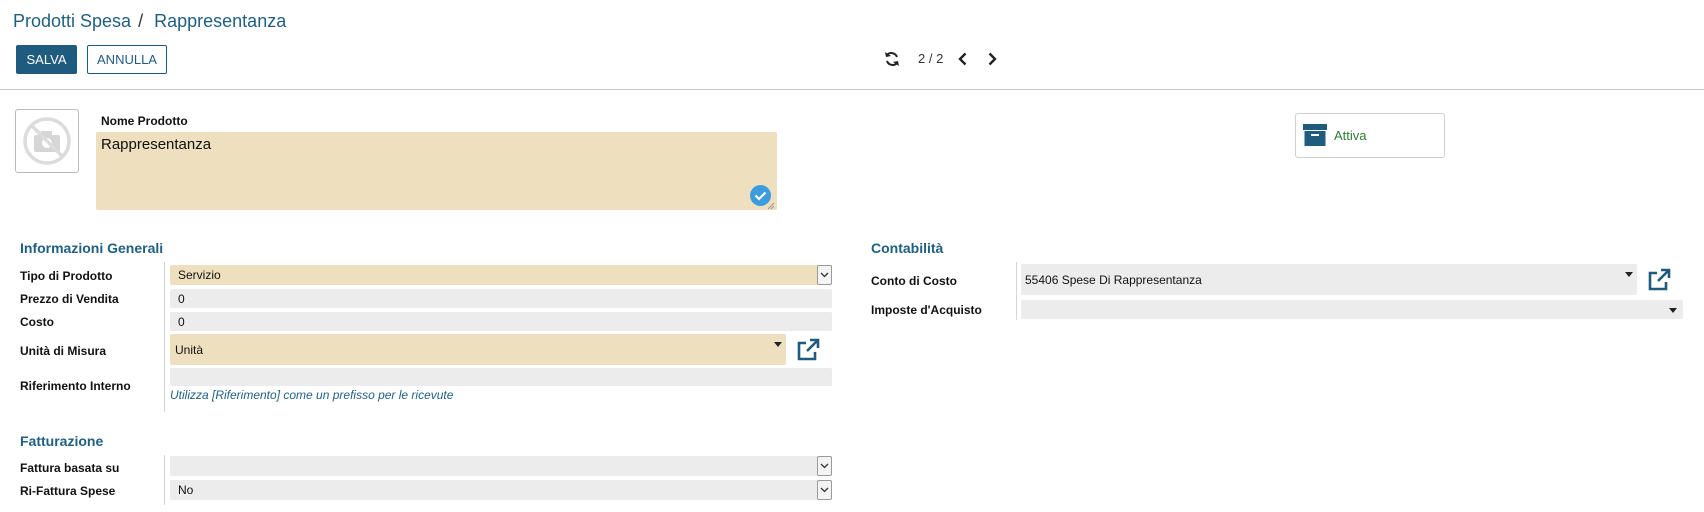 Image resolution: width=1704 pixels, height=512 pixels. Describe the element at coordinates (914, 281) in the screenshot. I see `cost-account-label: Conto di Costo` at that location.